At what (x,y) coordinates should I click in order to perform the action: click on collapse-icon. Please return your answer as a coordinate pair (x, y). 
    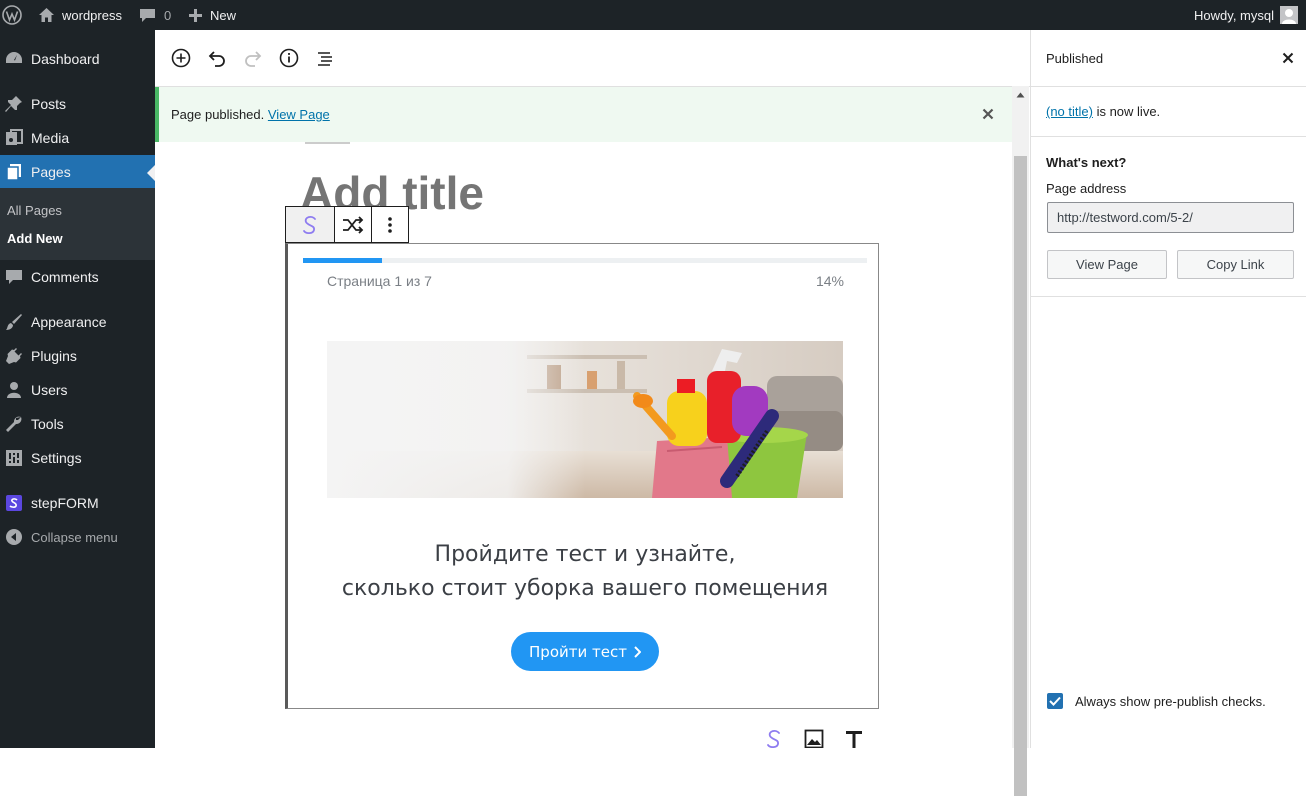
    Looking at the image, I should click on (14, 537).